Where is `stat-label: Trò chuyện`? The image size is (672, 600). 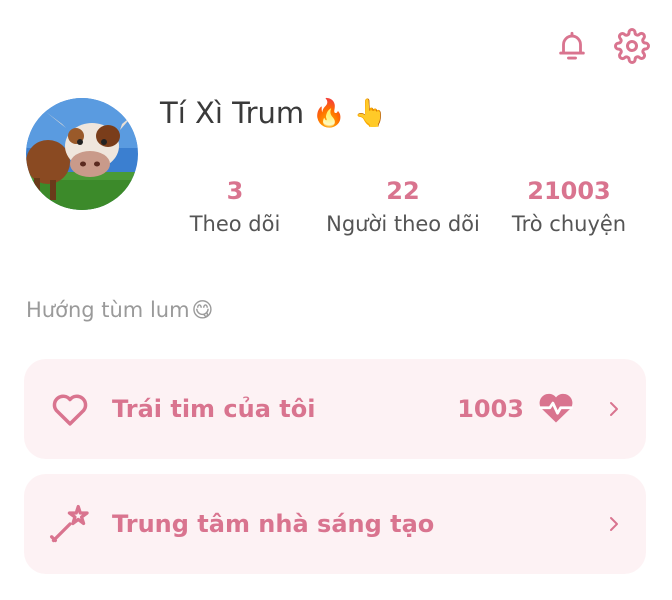
stat-label: Trò chuyện is located at coordinates (569, 224).